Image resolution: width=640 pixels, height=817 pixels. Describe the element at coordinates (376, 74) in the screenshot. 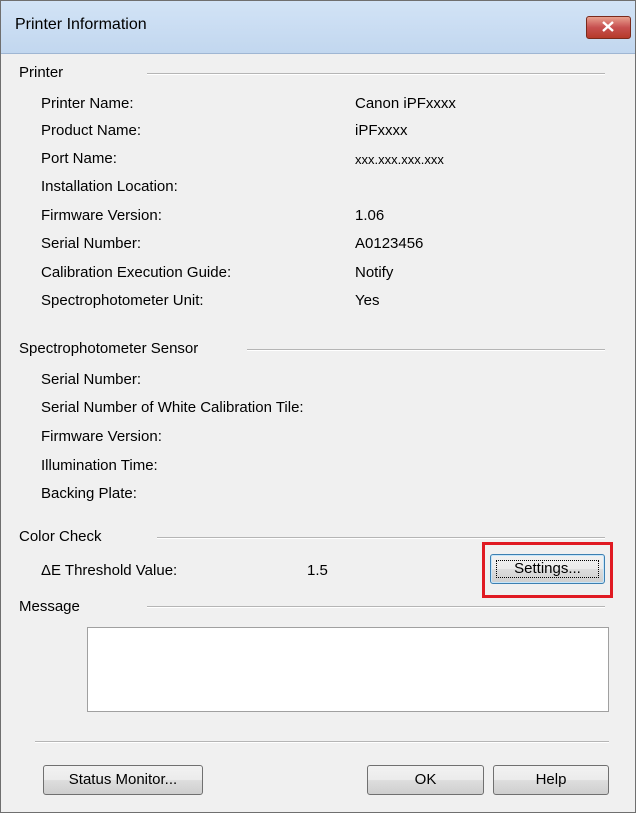

I see `printer-group-divider` at that location.